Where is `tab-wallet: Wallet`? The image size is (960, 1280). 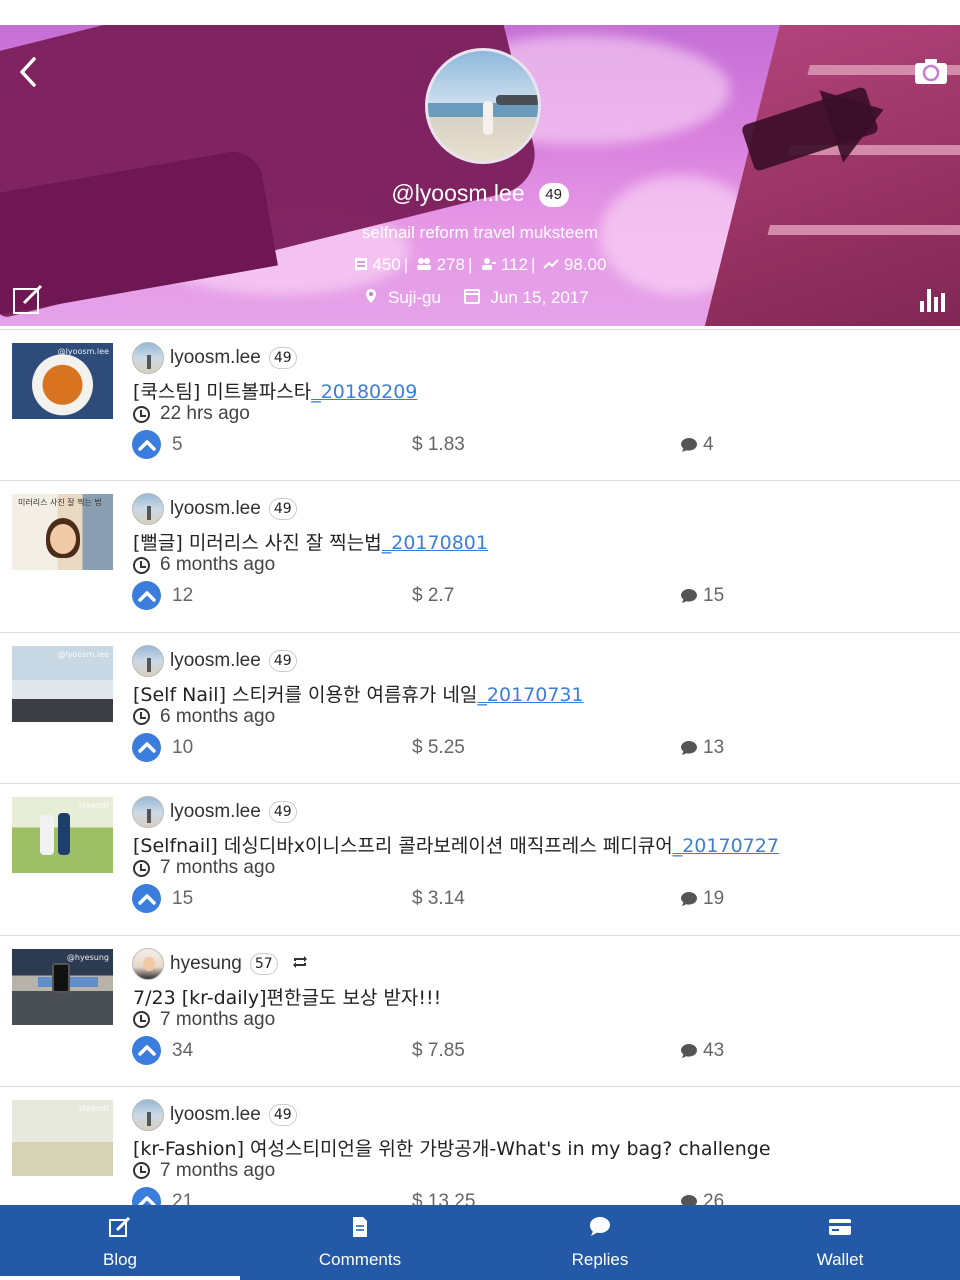
tab-wallet: Wallet is located at coordinates (840, 1242).